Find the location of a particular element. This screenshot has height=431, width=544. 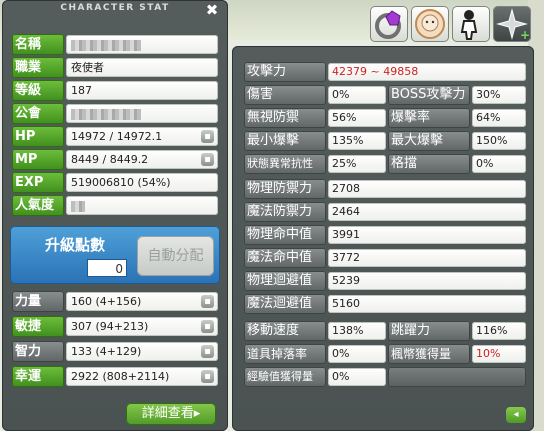

magic-avoid-label: 魔法迴避值 is located at coordinates (285, 304).